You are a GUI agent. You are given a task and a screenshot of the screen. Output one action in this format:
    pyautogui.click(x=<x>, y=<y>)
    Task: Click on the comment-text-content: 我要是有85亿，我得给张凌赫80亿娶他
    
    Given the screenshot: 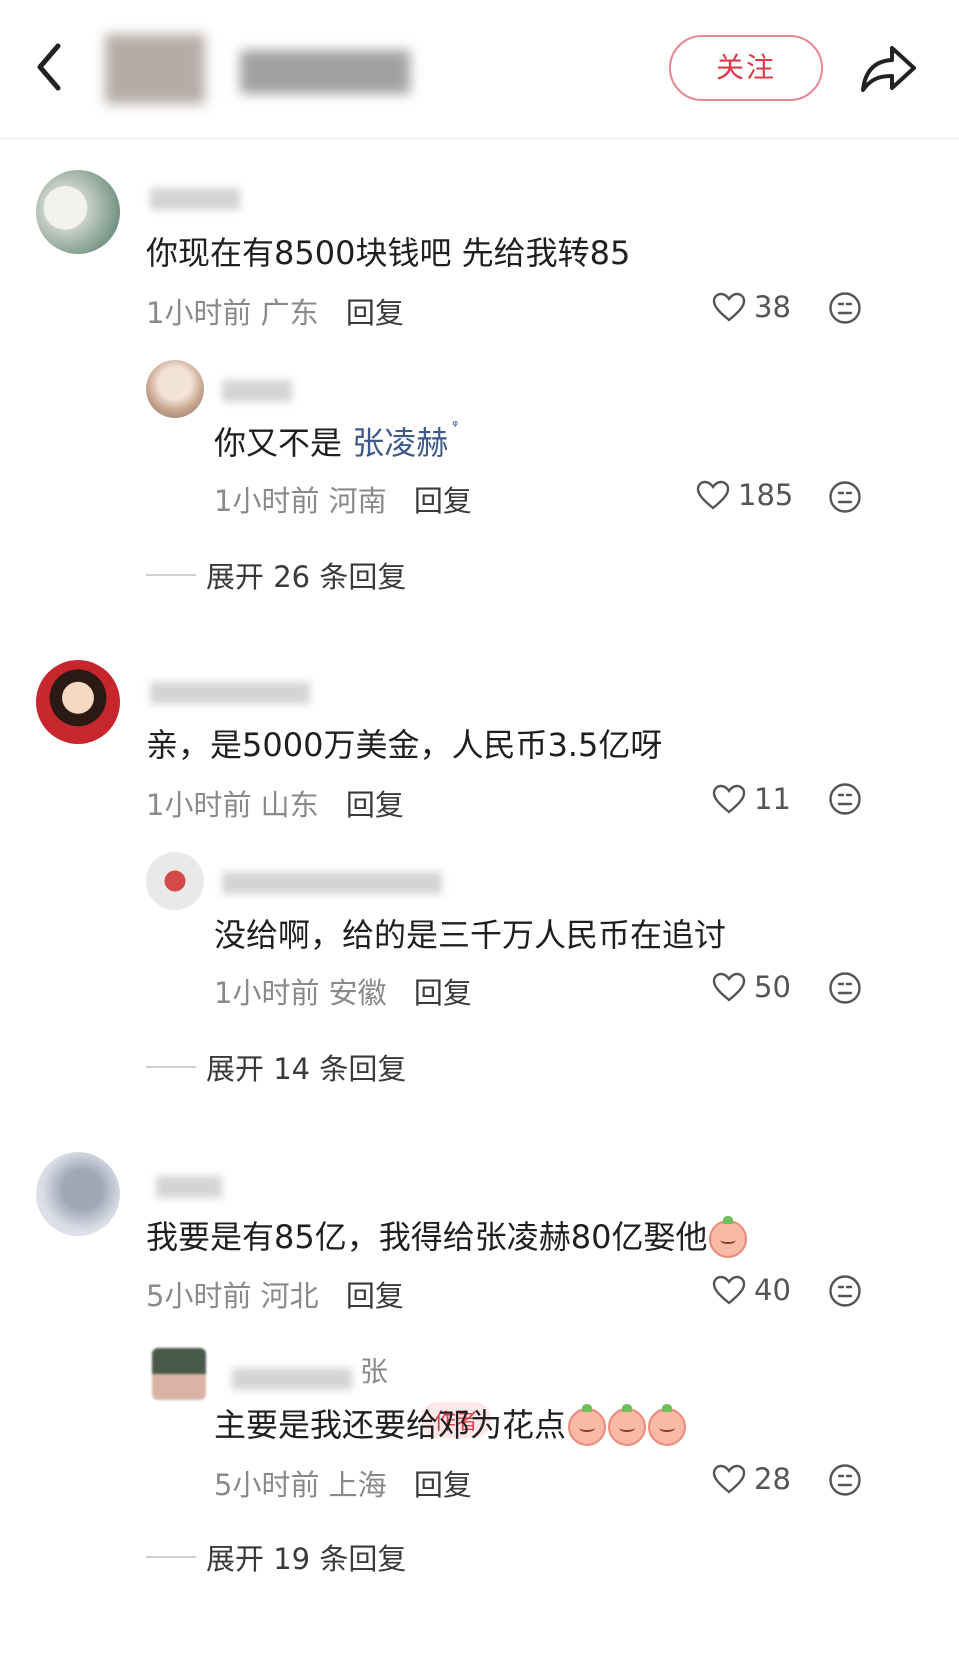 What is the action you would take?
    pyautogui.click(x=427, y=1237)
    